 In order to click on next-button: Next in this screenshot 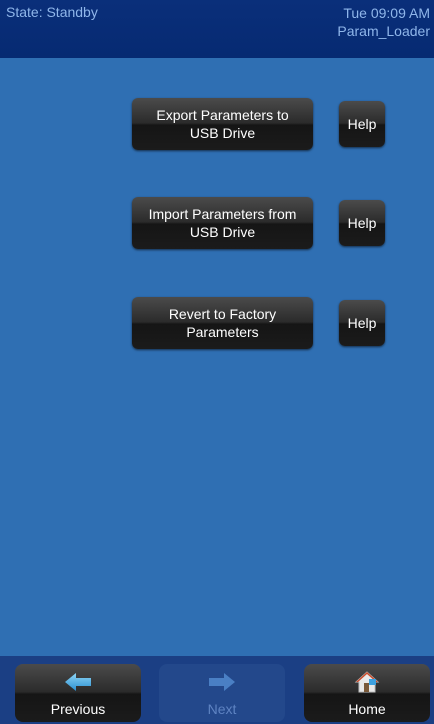, I will do `click(222, 693)`.